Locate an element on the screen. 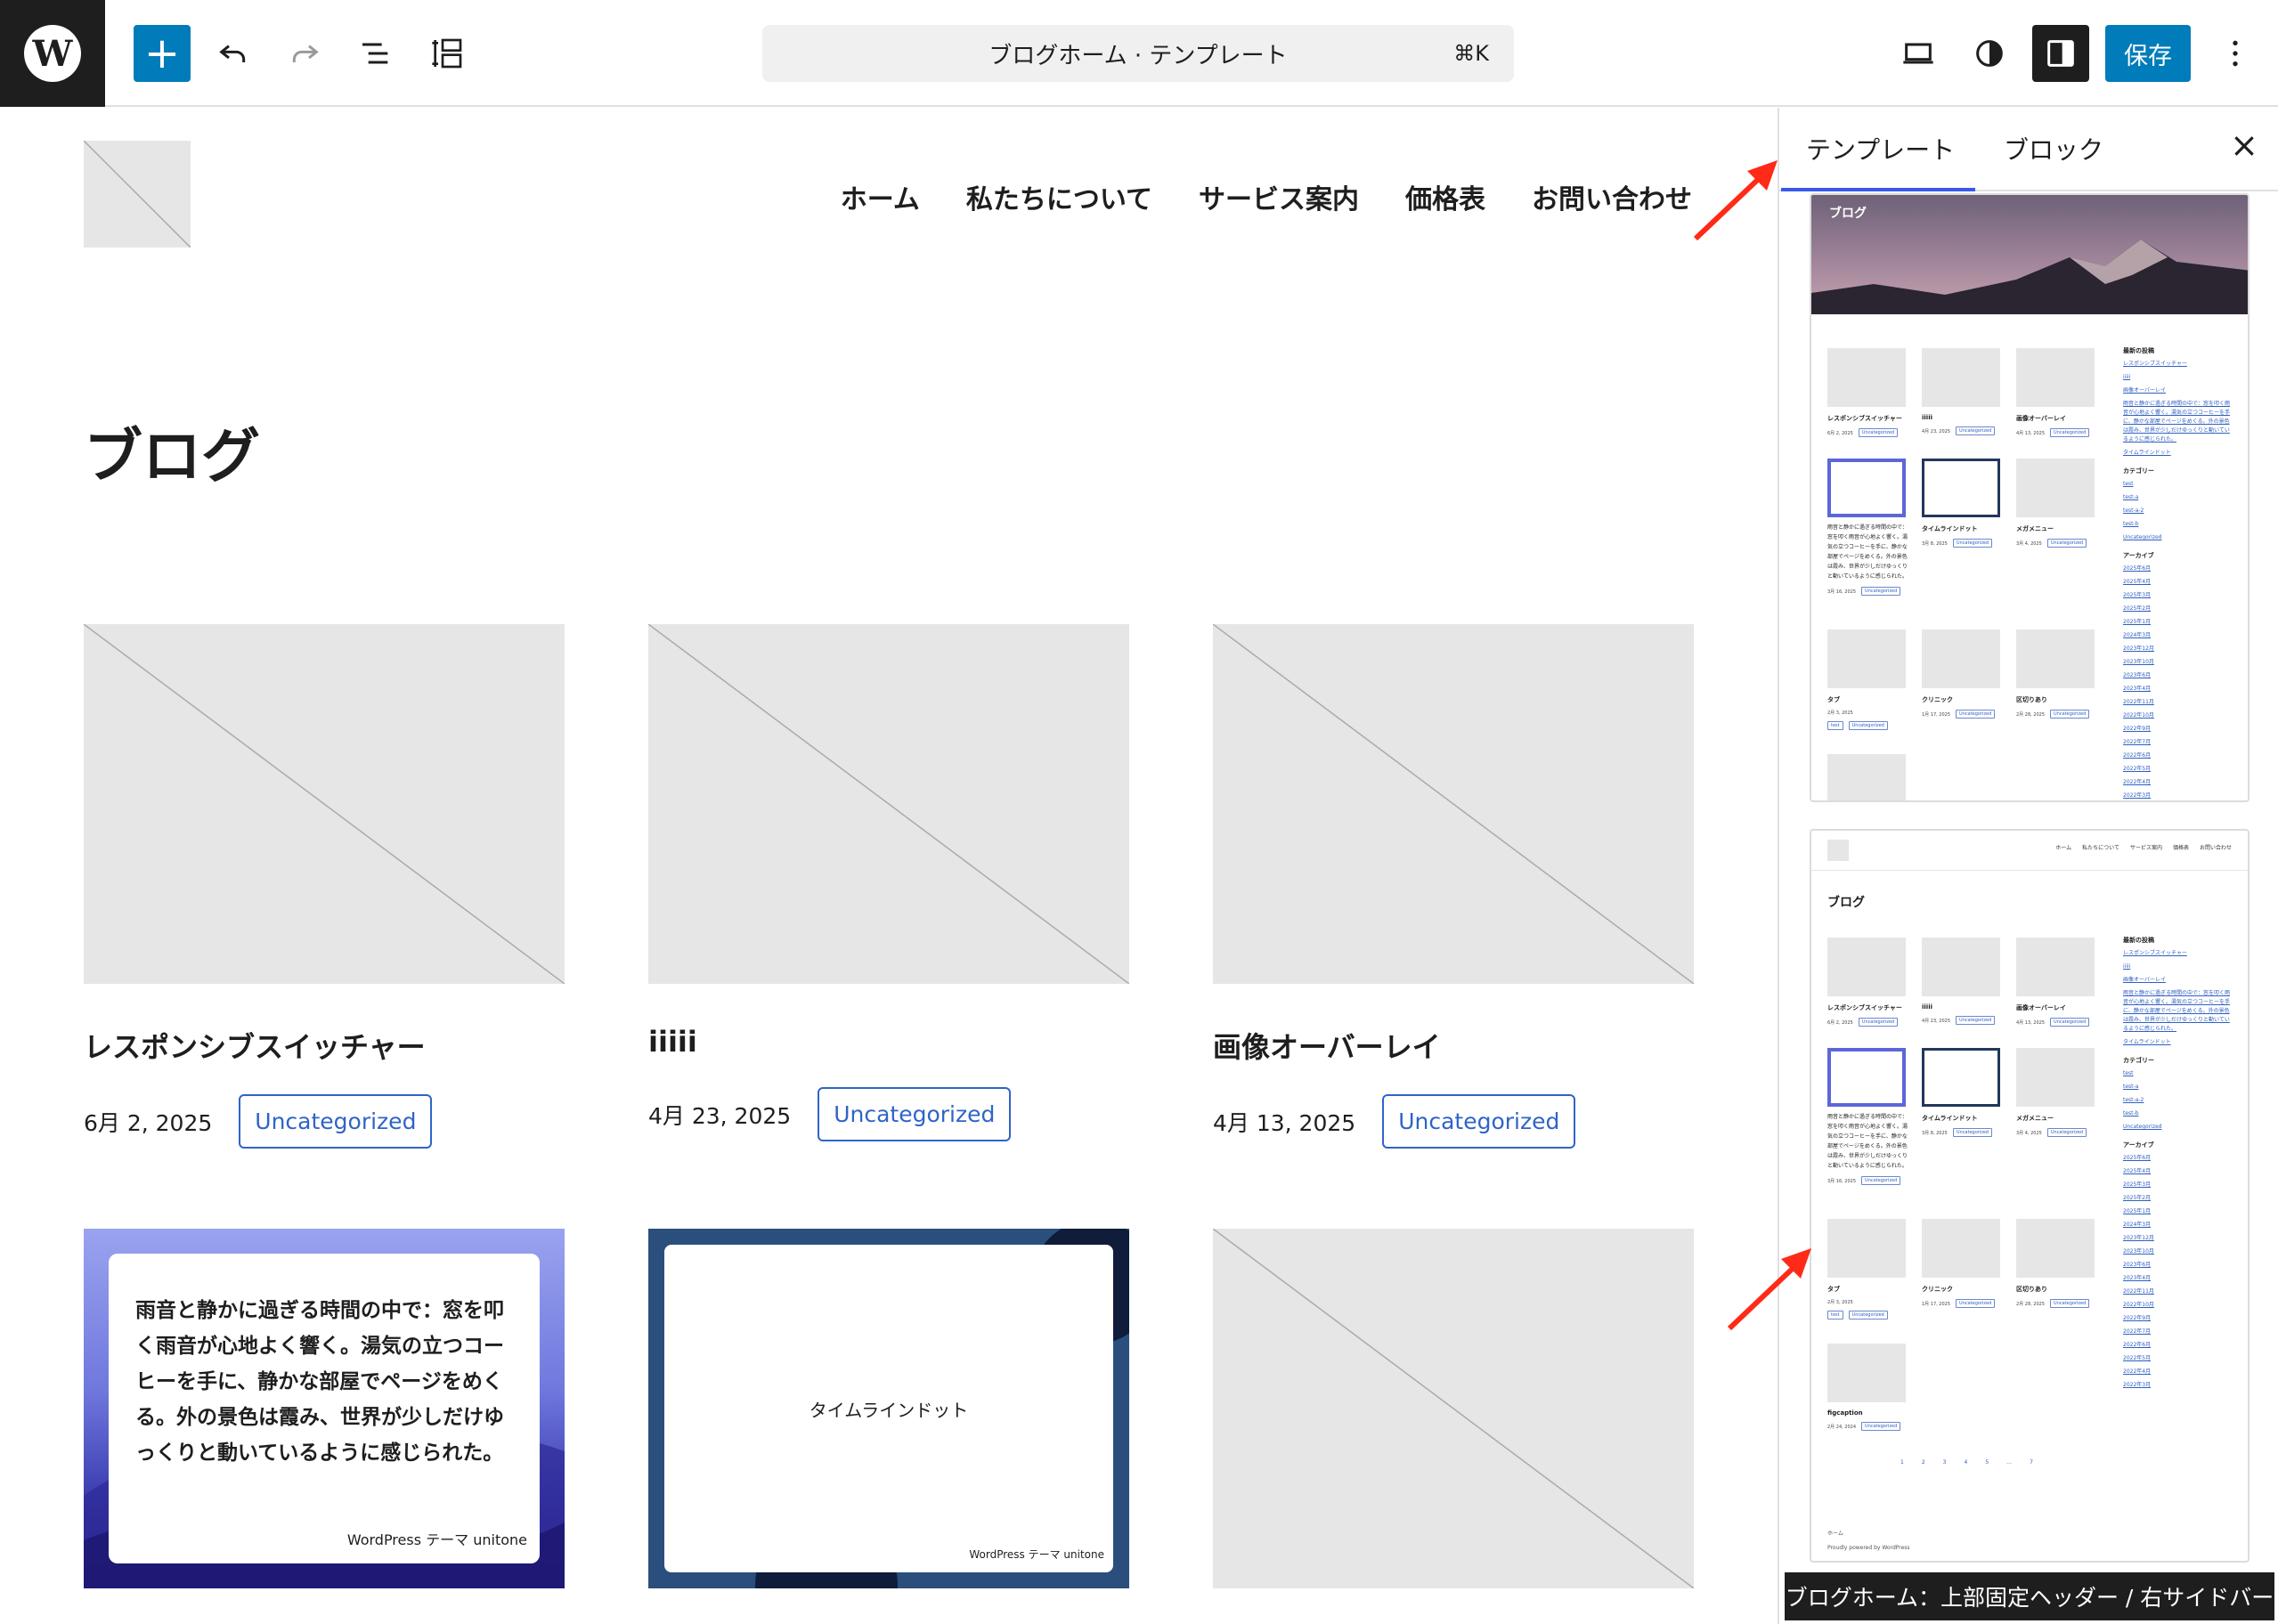  featured-image: タイムラインドット WordPress テーマ unitone is located at coordinates (888, 1408).